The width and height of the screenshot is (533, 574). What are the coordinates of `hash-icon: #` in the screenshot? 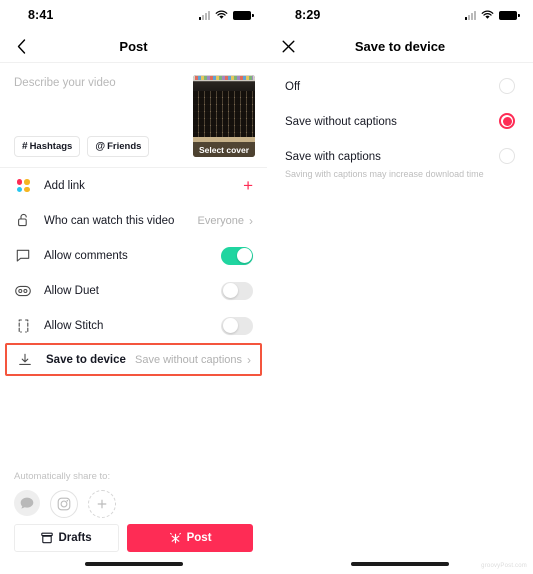 It's located at (25, 146).